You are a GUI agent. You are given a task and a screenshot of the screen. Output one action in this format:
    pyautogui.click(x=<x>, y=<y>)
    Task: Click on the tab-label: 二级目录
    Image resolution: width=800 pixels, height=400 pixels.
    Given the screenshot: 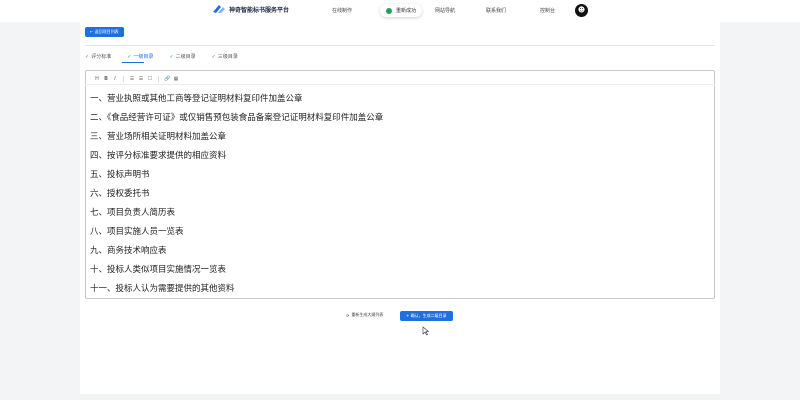 What is the action you would take?
    pyautogui.click(x=185, y=57)
    